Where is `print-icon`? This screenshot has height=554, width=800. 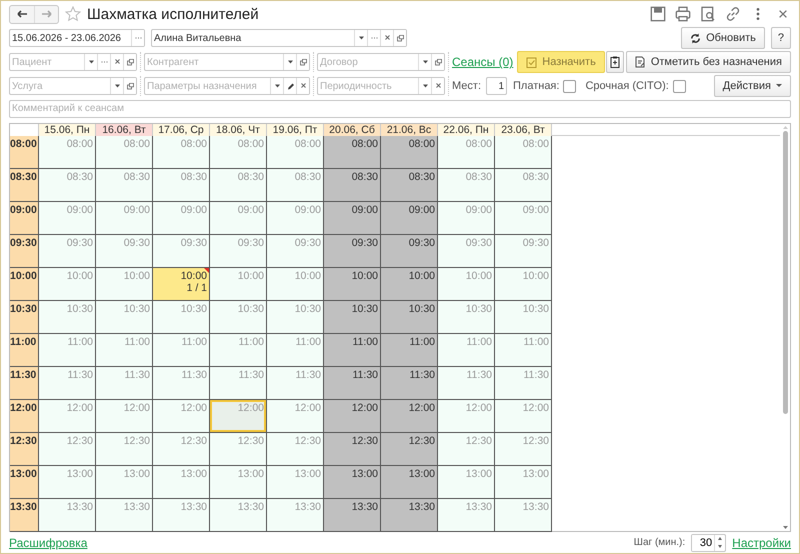
print-icon is located at coordinates (683, 14).